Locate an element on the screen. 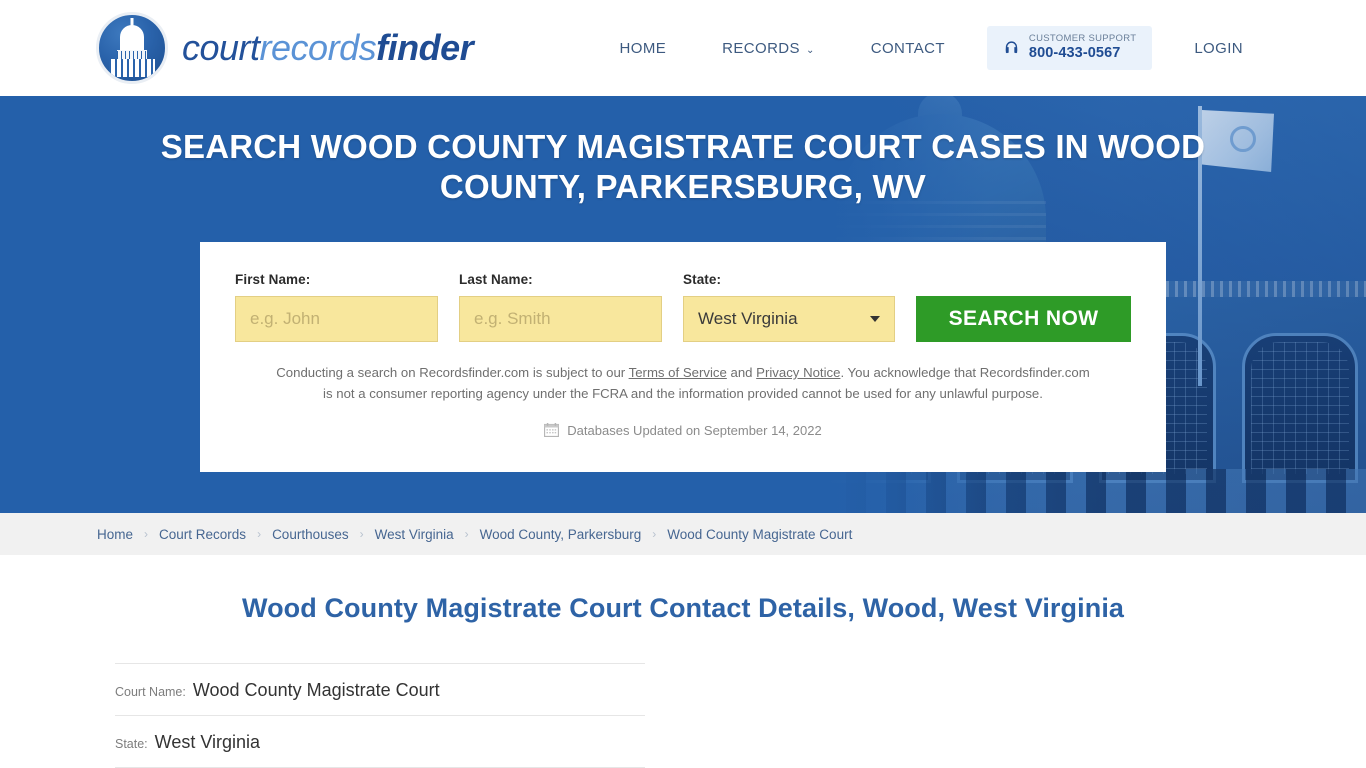  detail-label: State: is located at coordinates (131, 744).